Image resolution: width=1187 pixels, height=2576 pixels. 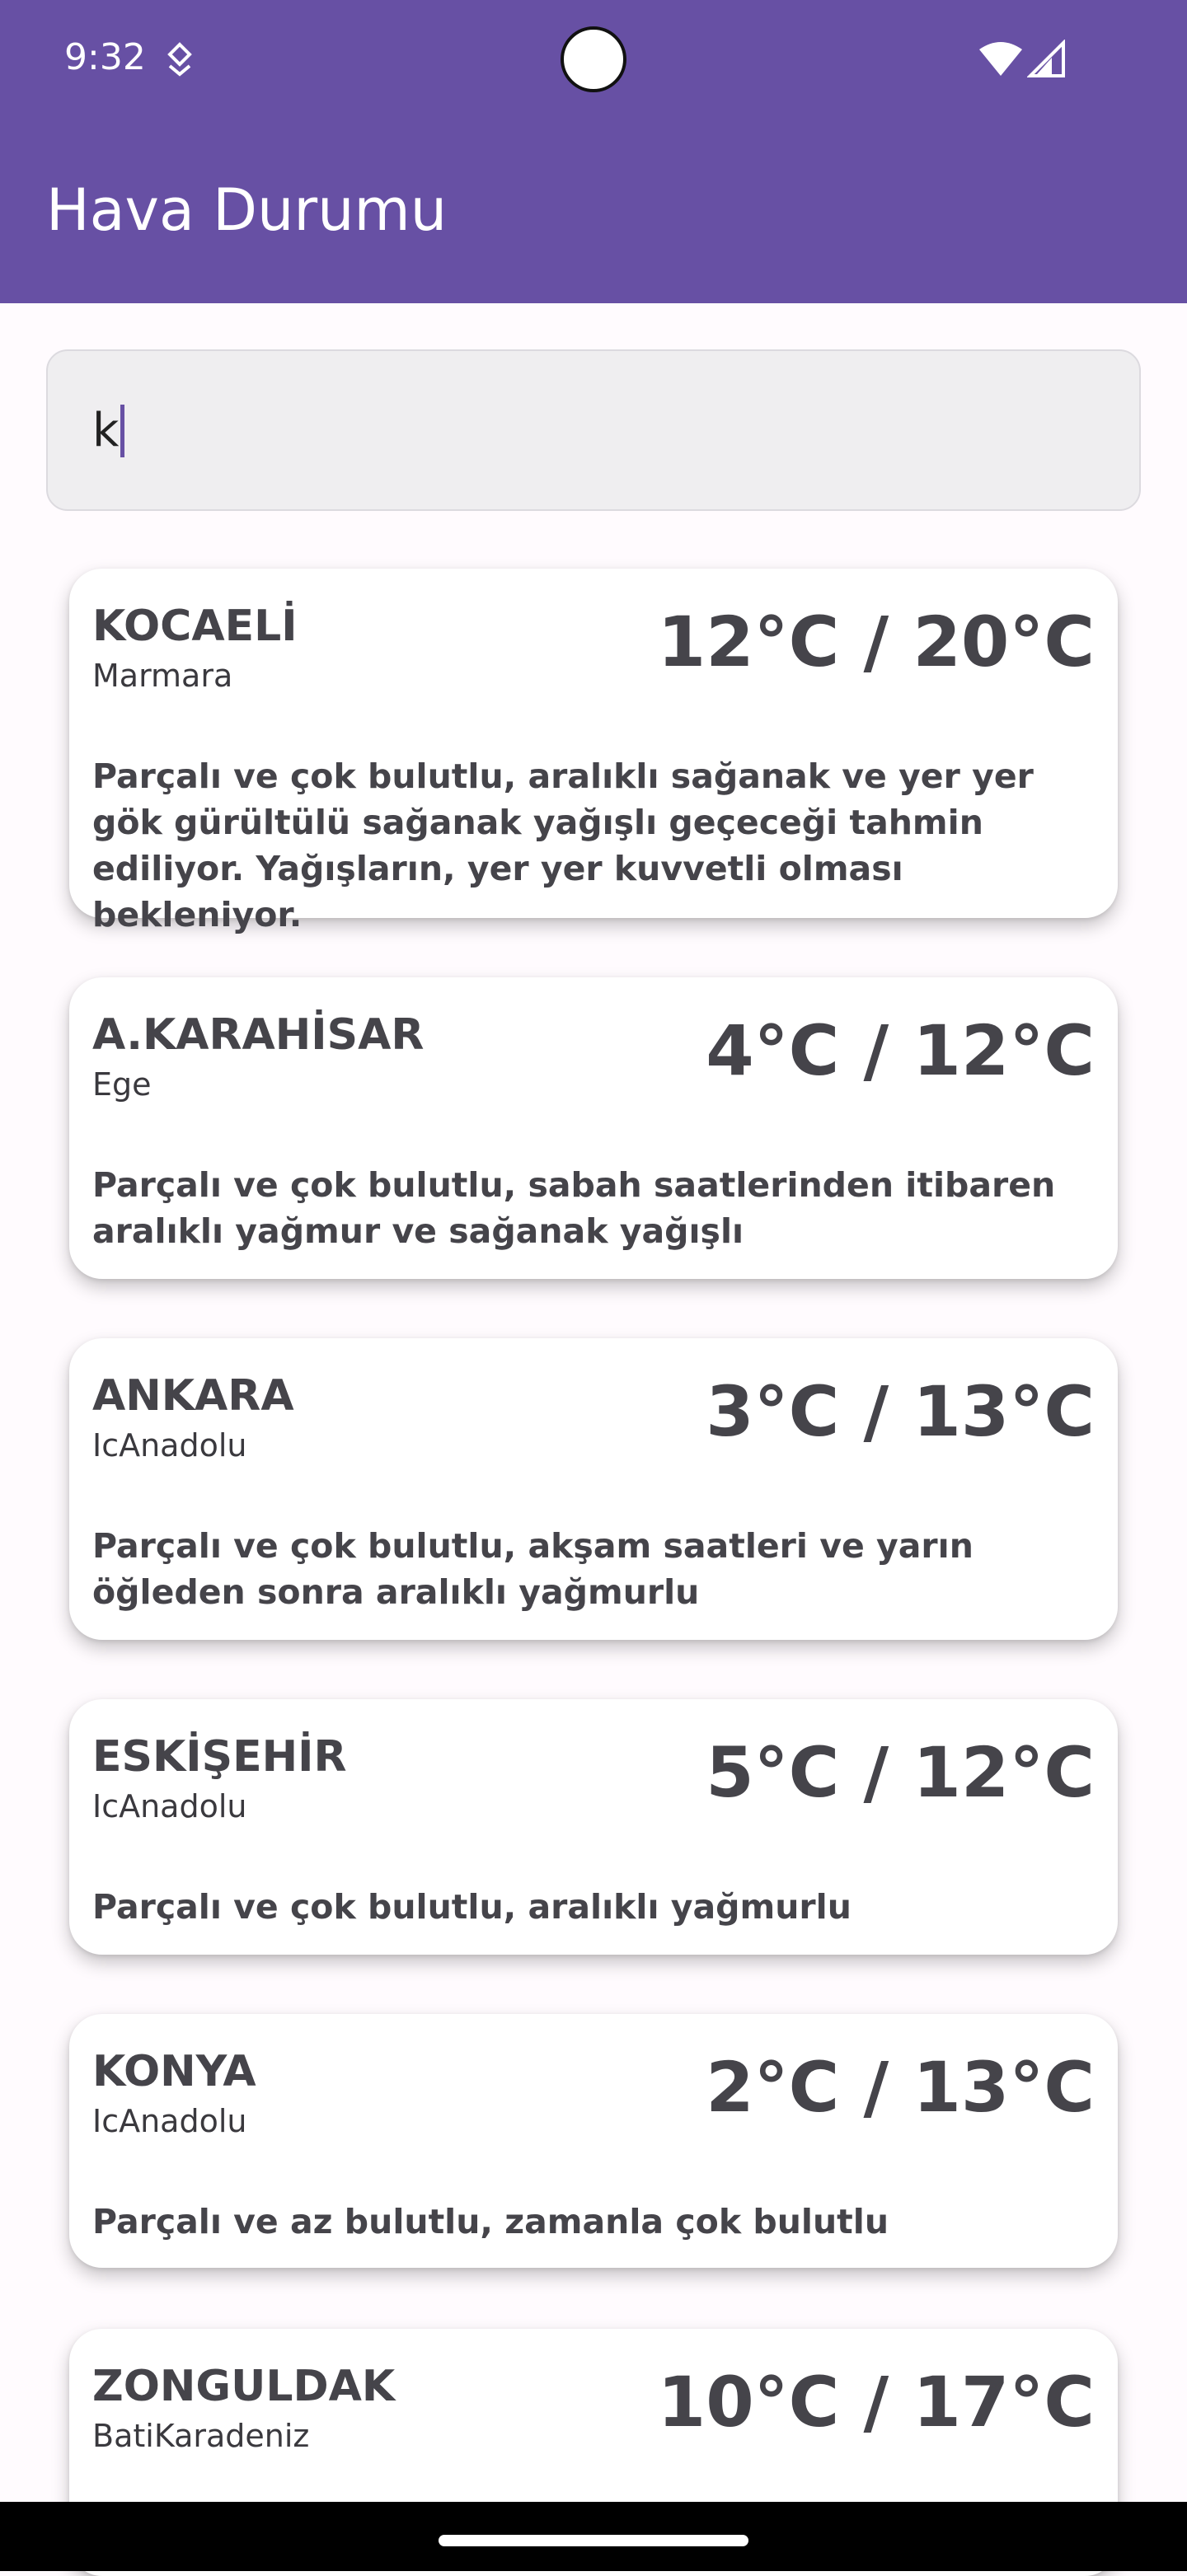 What do you see at coordinates (122, 430) in the screenshot?
I see `text-cursor` at bounding box center [122, 430].